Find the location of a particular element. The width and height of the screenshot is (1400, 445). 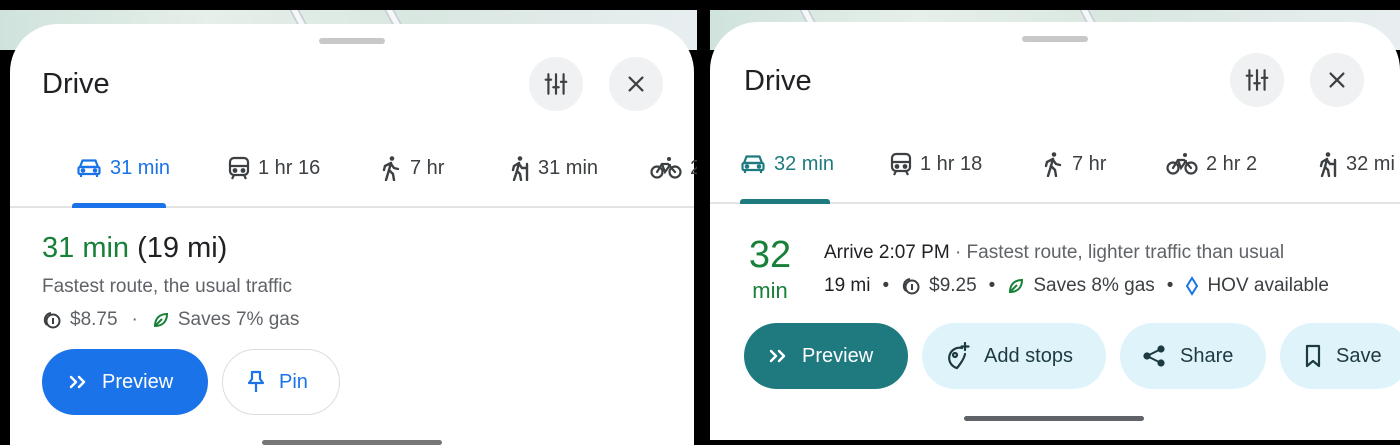

travel-mode-tabs: 32 min 1 hr 18 7 hr 2 hr 2 32 mi is located at coordinates (1055, 164).